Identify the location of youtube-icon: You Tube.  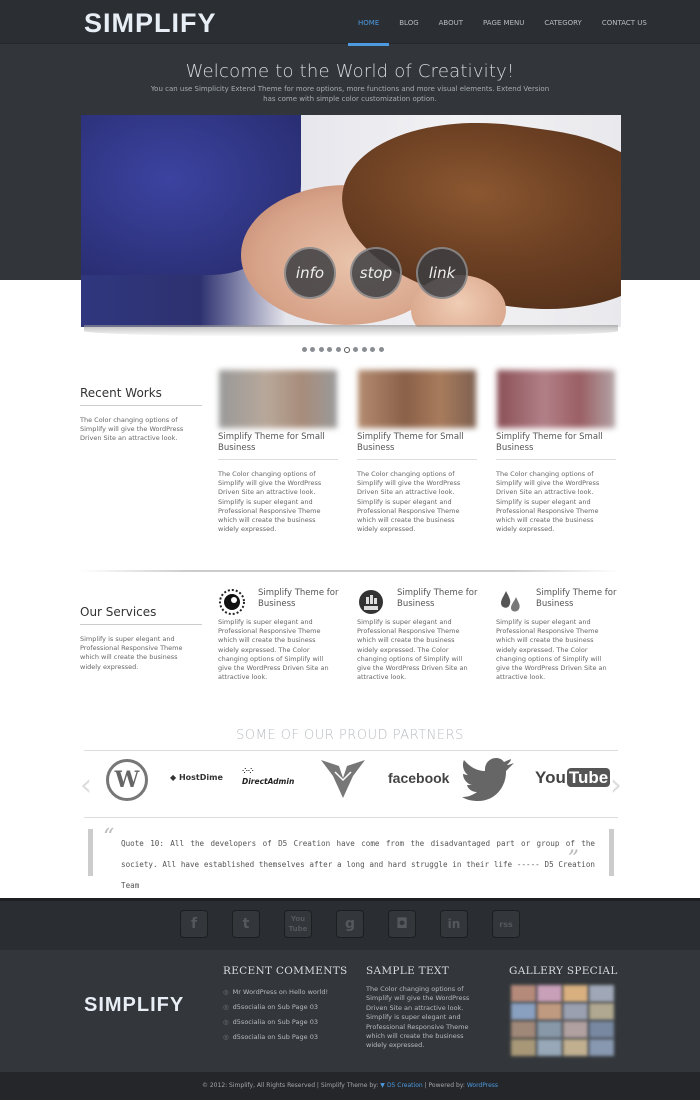
(298, 924).